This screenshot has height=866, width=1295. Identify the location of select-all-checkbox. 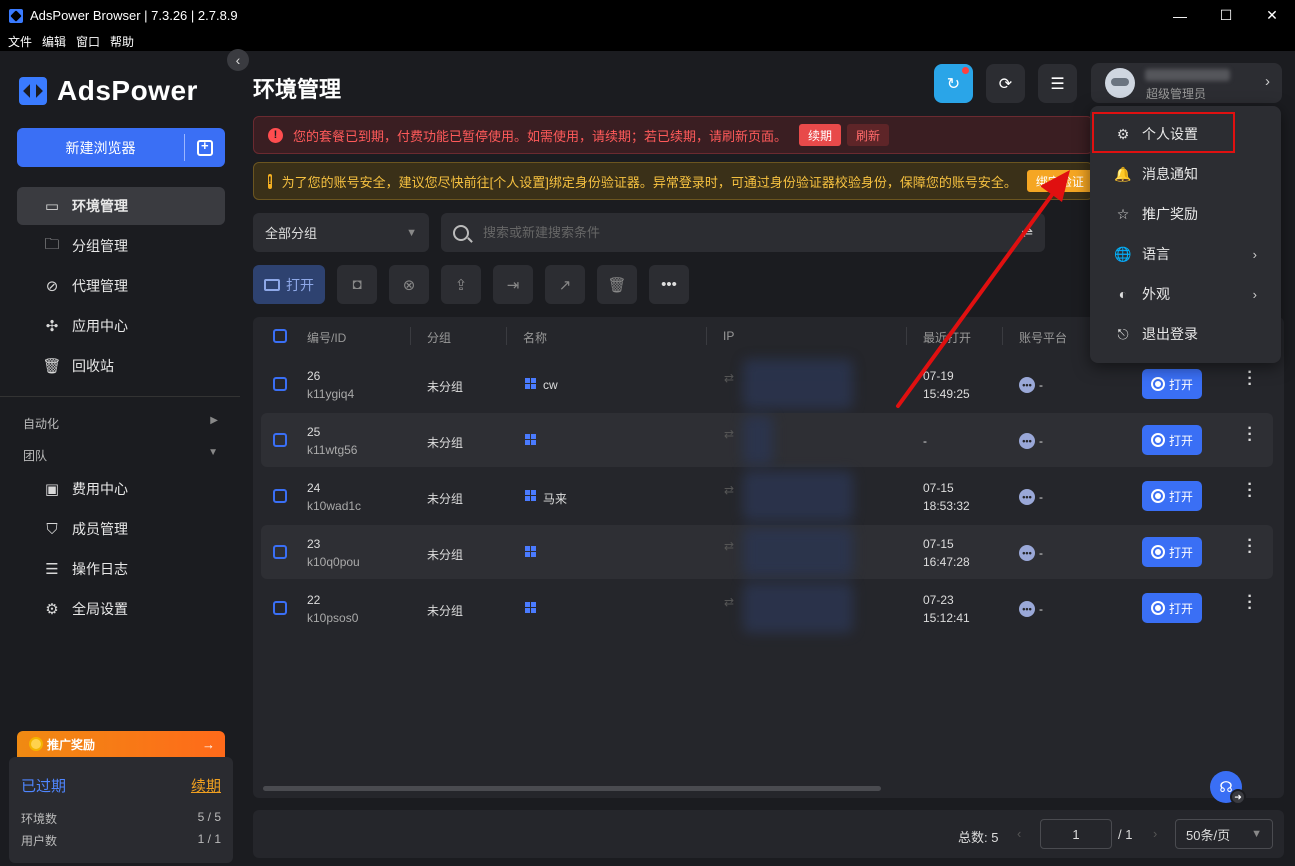
(280, 336).